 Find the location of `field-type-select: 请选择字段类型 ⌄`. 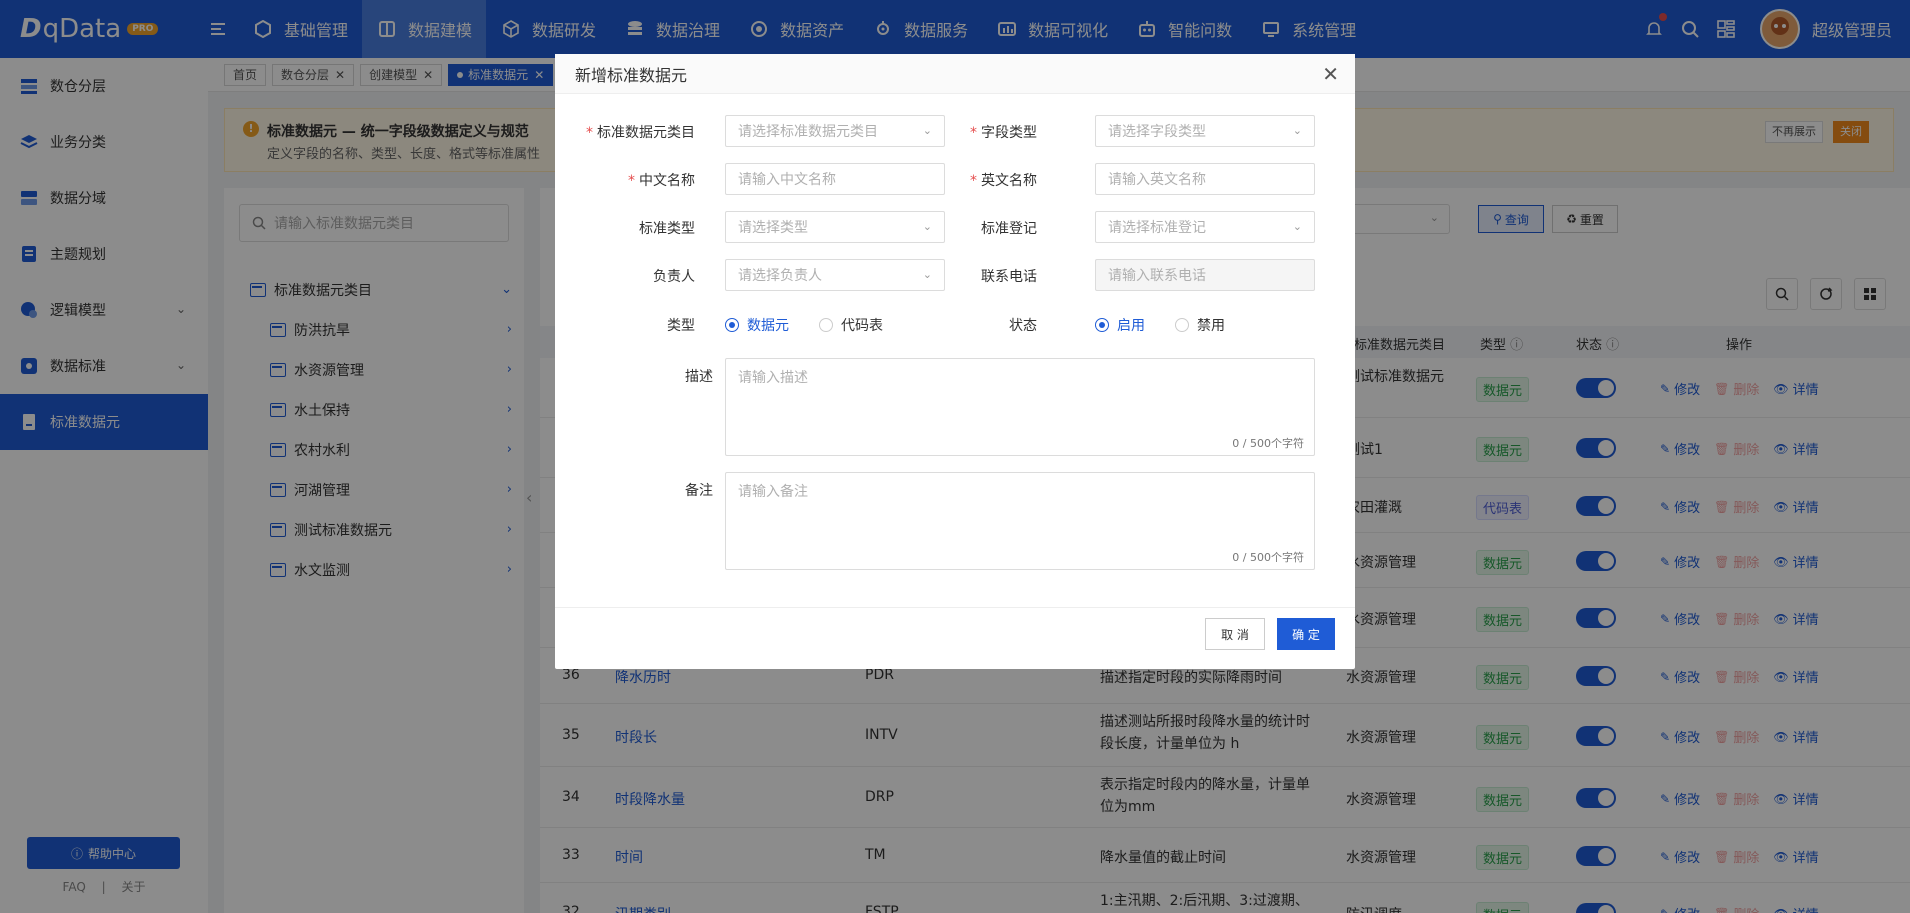

field-type-select: 请选择字段类型 ⌄ is located at coordinates (1205, 131).